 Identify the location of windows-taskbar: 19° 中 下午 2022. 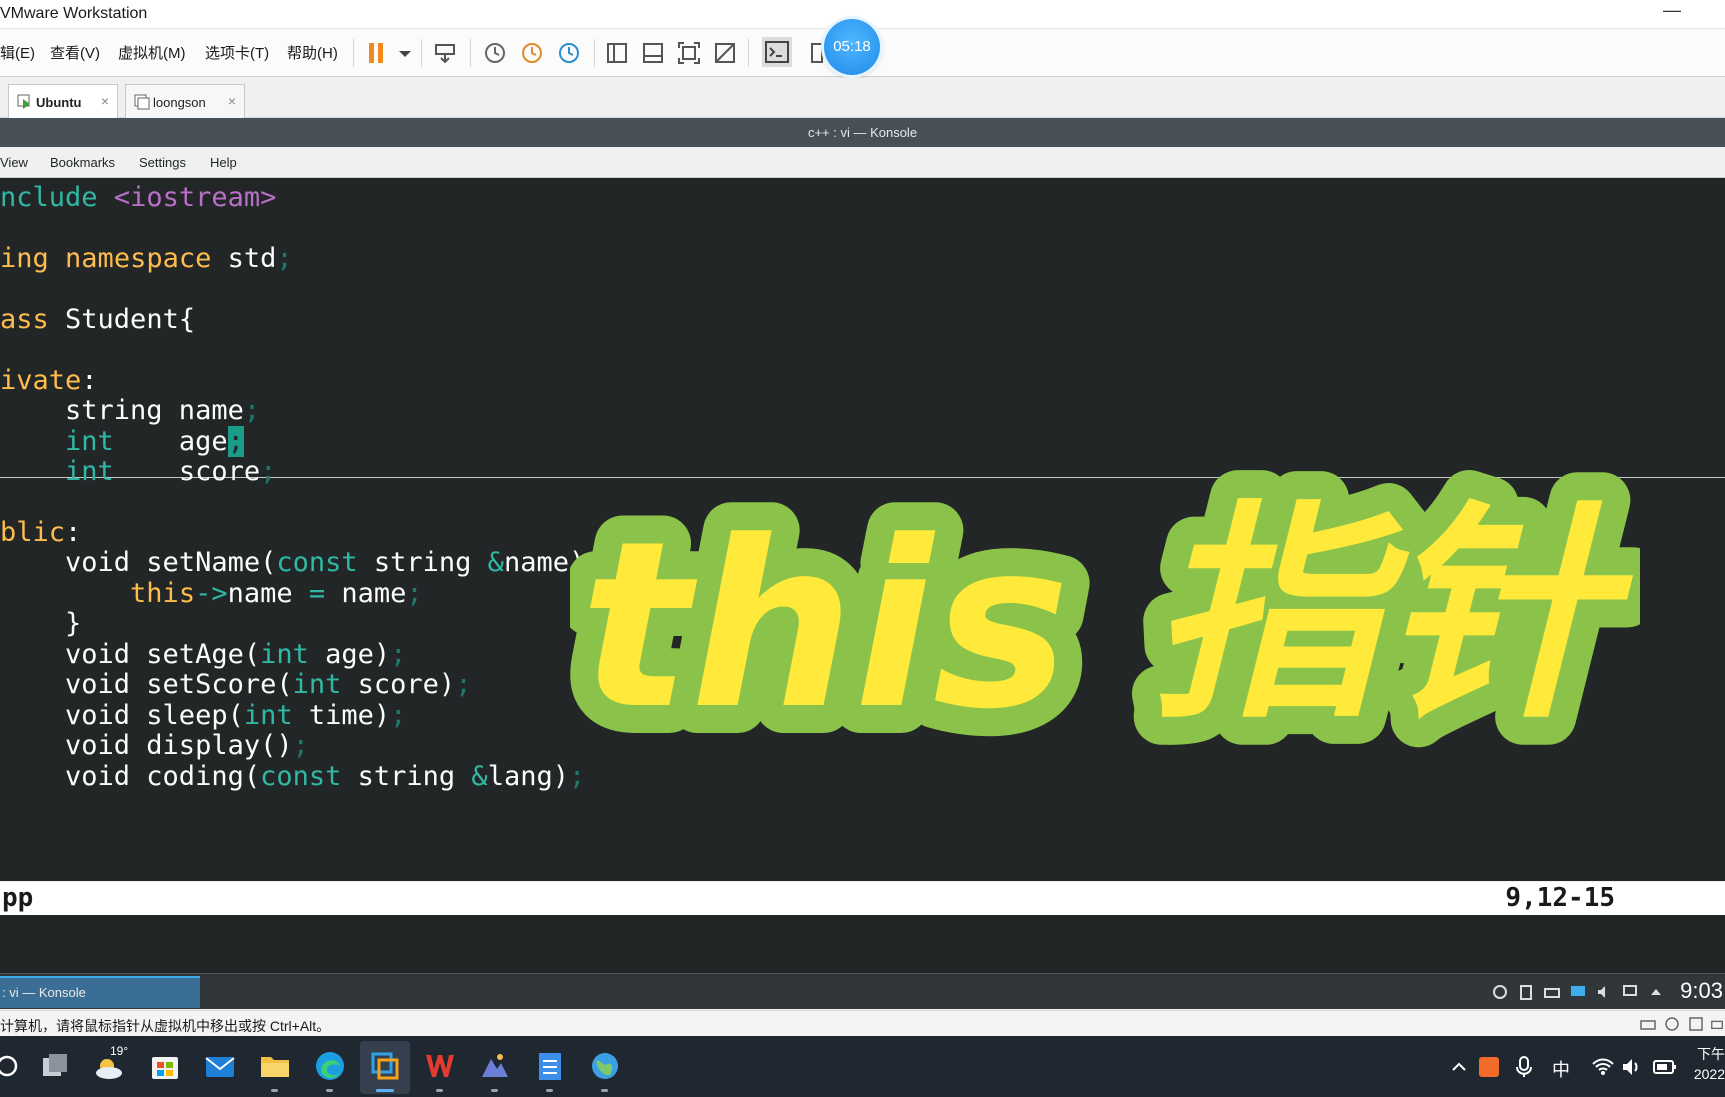
(862, 1066).